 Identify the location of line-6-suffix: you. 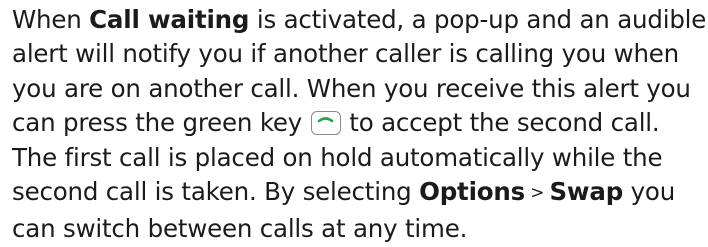
(649, 192).